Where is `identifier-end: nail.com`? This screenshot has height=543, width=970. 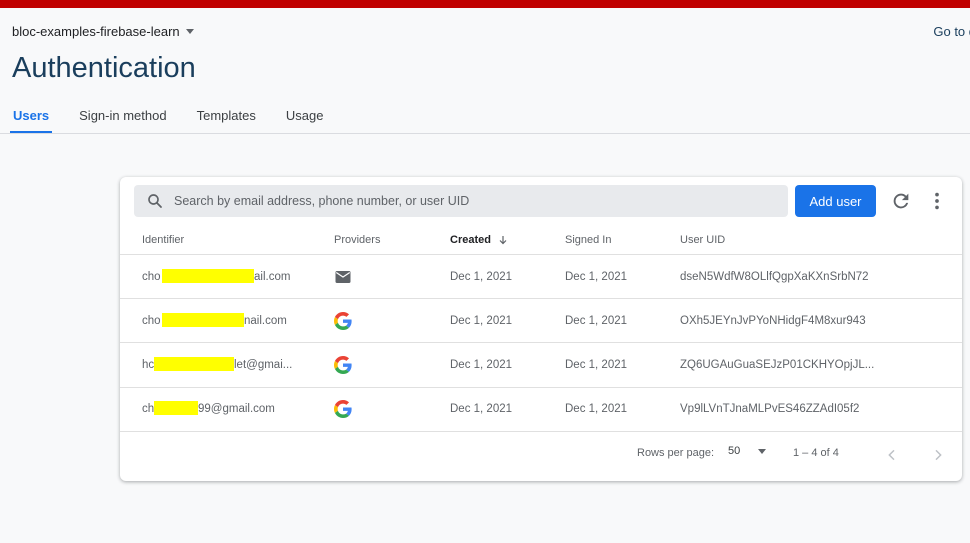 identifier-end: nail.com is located at coordinates (265, 321).